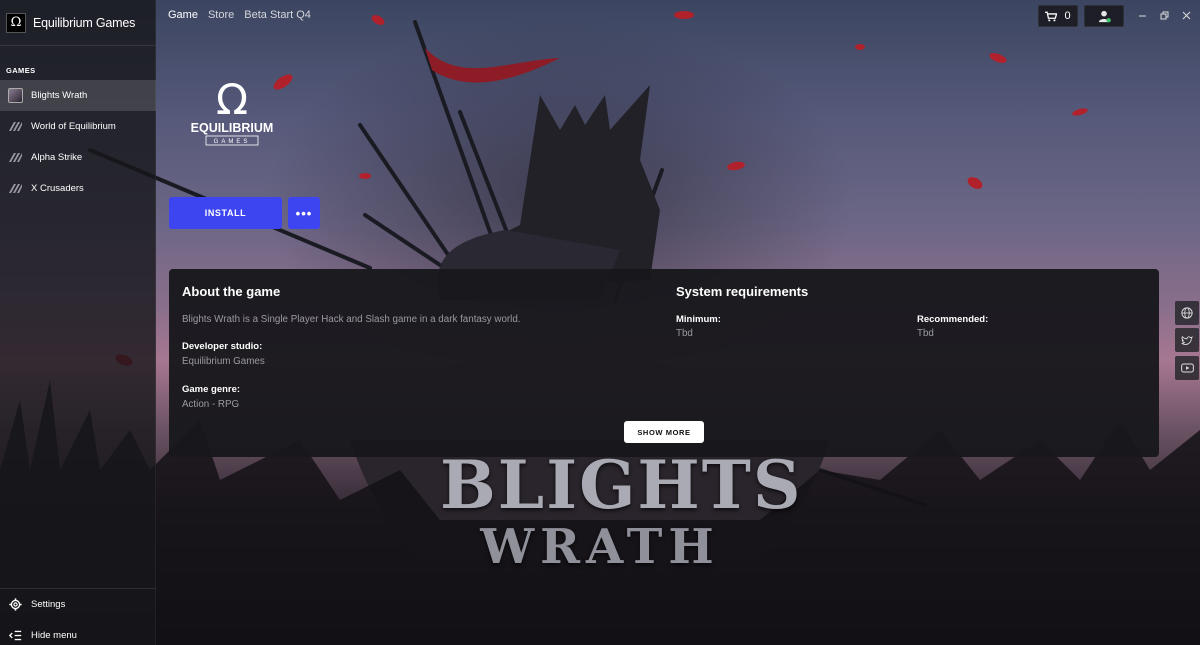 The height and width of the screenshot is (645, 1200). I want to click on show-more-button: SHOW MORE, so click(664, 432).